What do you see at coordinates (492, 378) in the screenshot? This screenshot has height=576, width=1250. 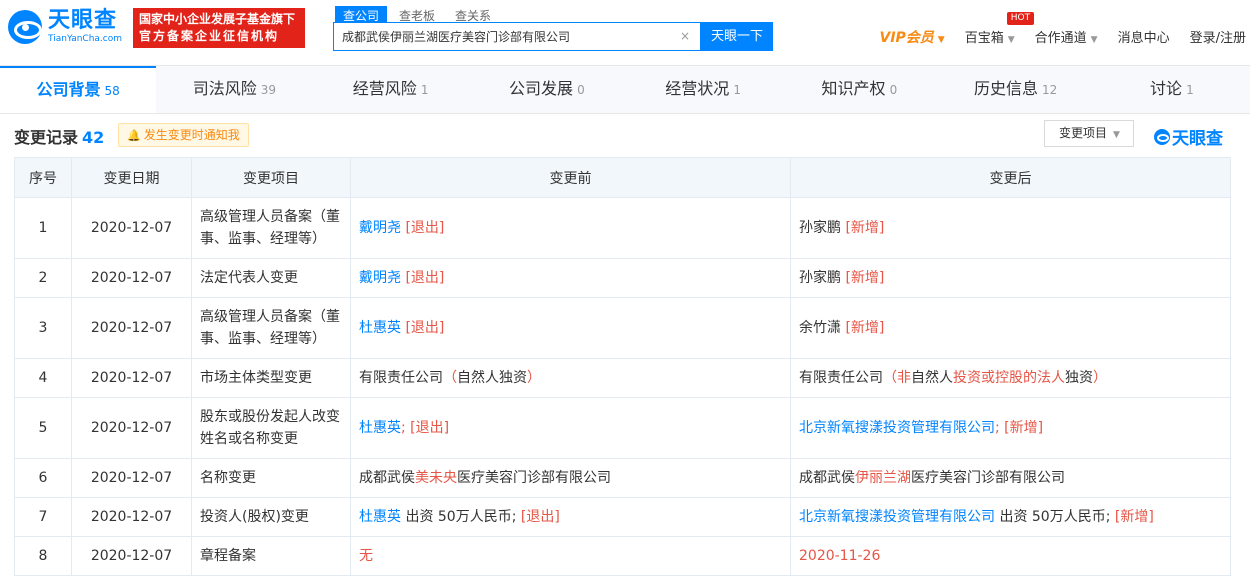 I see `plain-text: 自然人独资` at bounding box center [492, 378].